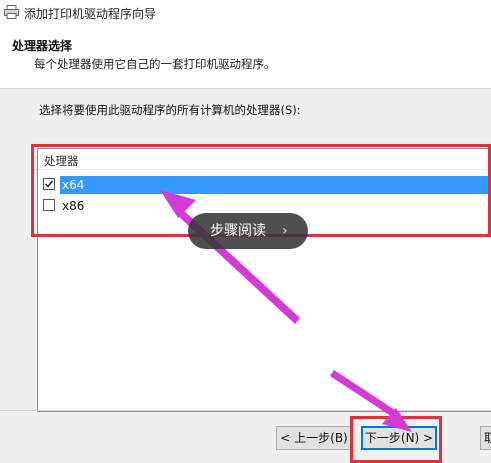 Image resolution: width=491 pixels, height=463 pixels. Describe the element at coordinates (485, 438) in the screenshot. I see `cancel-button: 取` at that location.